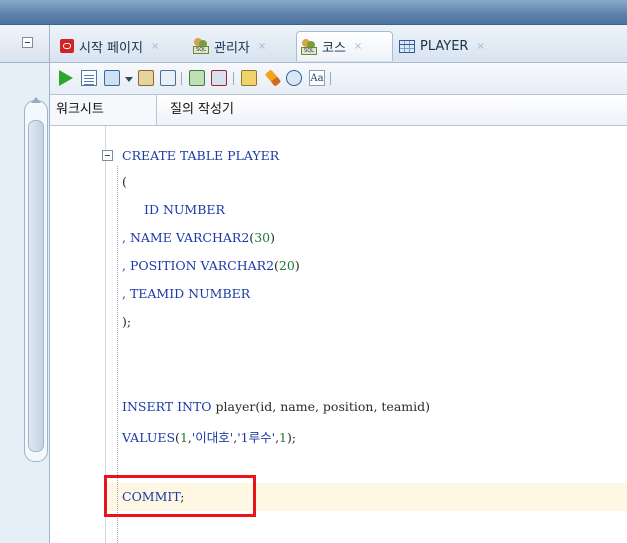 This screenshot has height=543, width=627. I want to click on eraser-icon, so click(273, 78).